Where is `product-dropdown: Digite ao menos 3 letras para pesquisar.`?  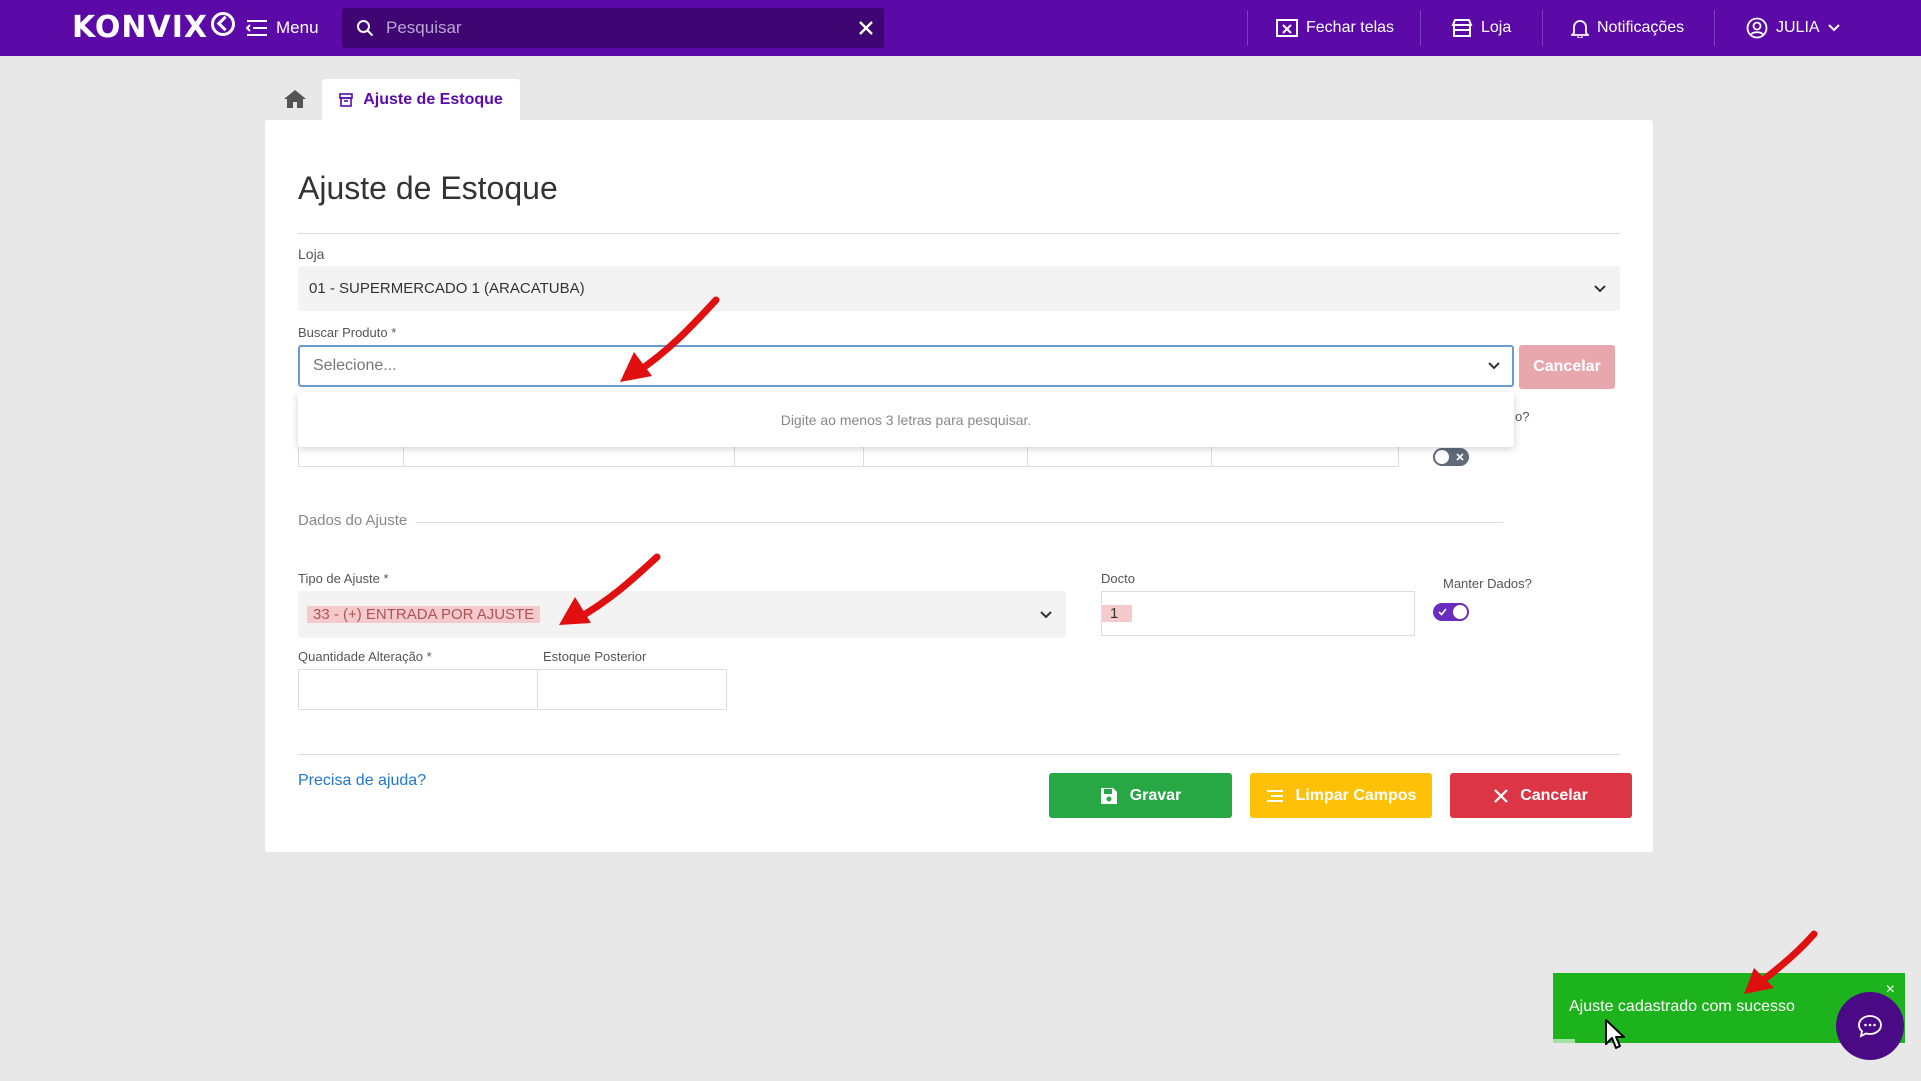 product-dropdown: Digite ao menos 3 letras para pesquisar. is located at coordinates (906, 419).